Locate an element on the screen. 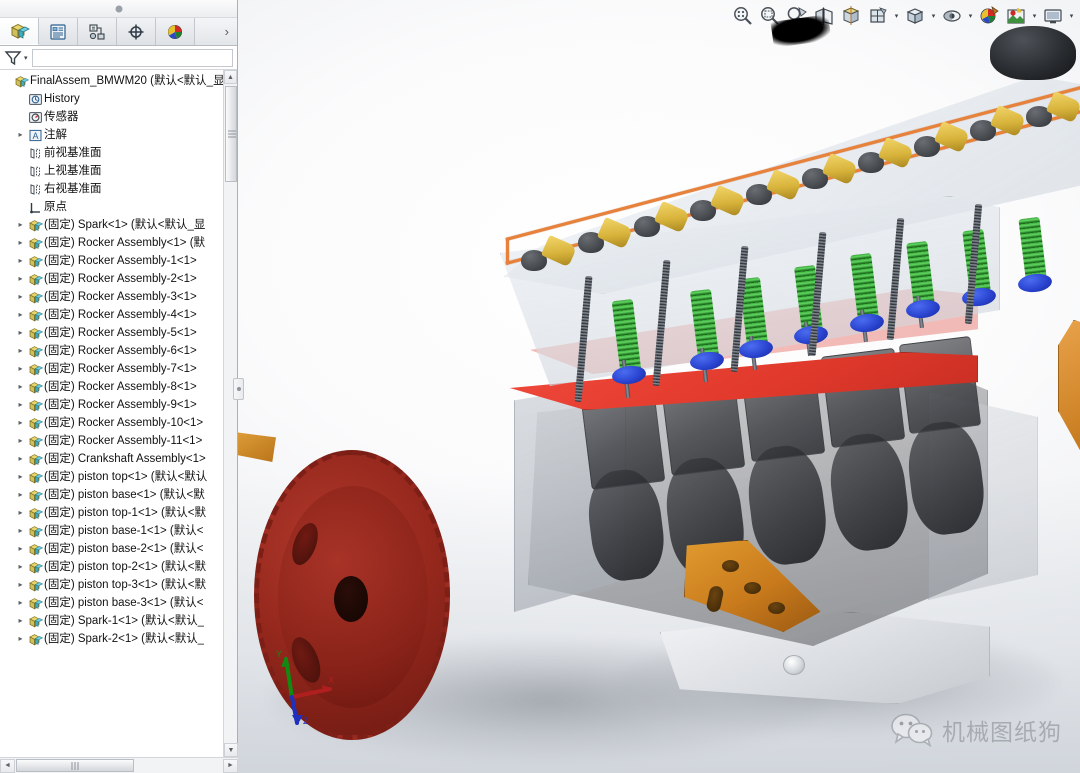 The image size is (1080, 773). tree-root-item: FinalAssem_BMWM20 (默认<默认_显 is located at coordinates (111, 81).